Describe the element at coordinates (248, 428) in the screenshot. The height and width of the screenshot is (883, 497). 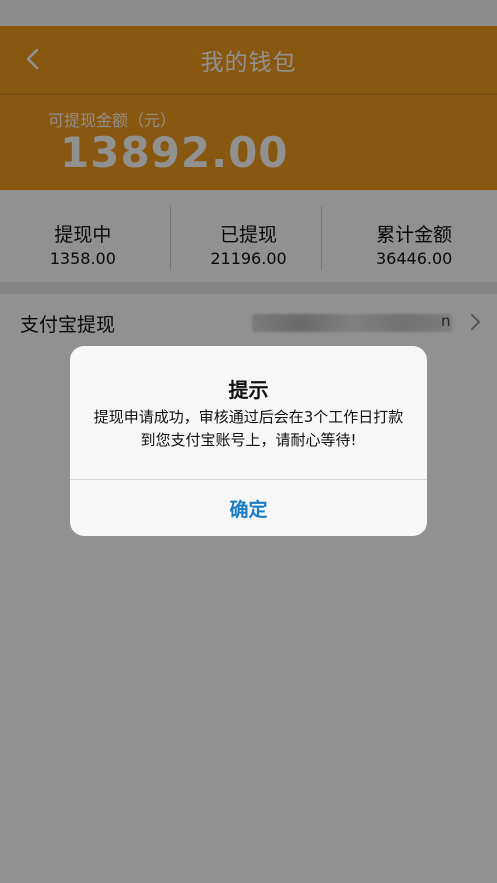
I see `dialog-message: 提现申请成功，审核通过后会在3个工作日打款到您支付宝账号上，请耐心等待!` at that location.